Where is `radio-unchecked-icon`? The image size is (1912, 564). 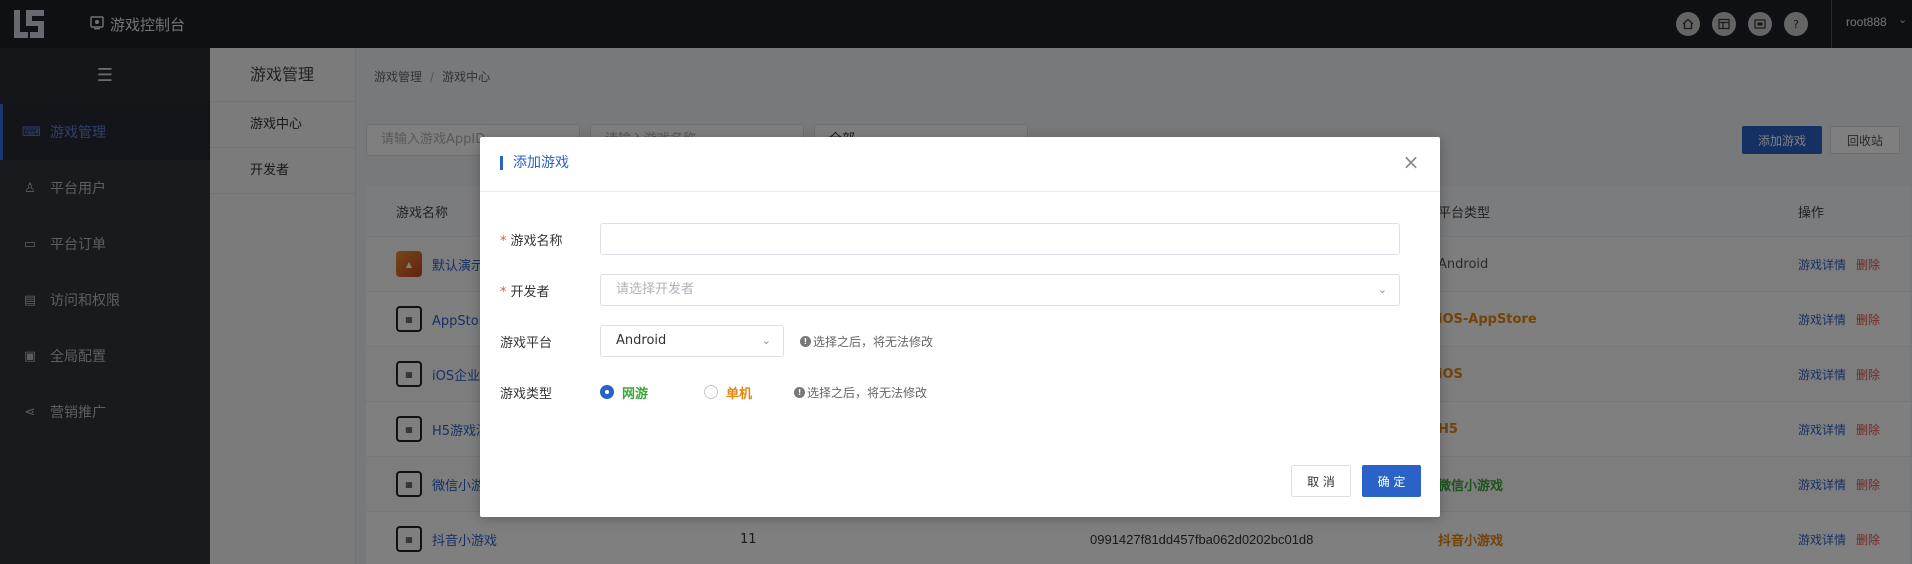 radio-unchecked-icon is located at coordinates (711, 392).